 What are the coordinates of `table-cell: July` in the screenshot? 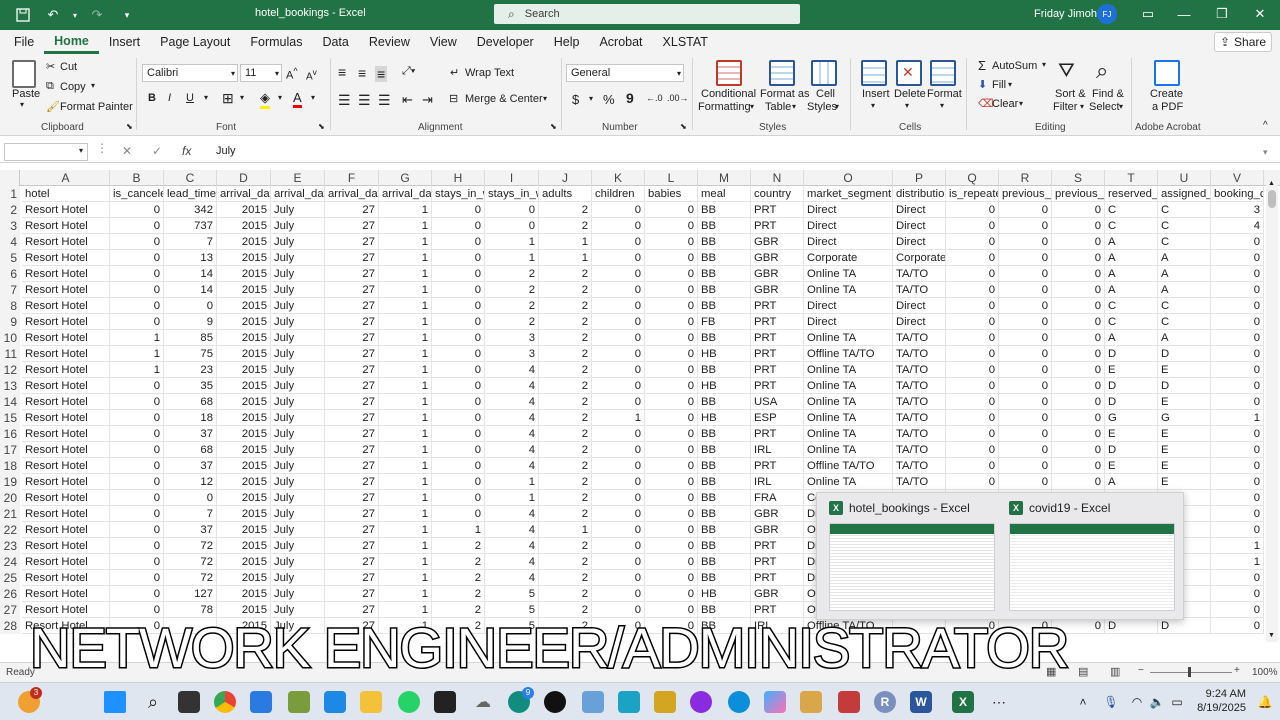 It's located at (298, 226).